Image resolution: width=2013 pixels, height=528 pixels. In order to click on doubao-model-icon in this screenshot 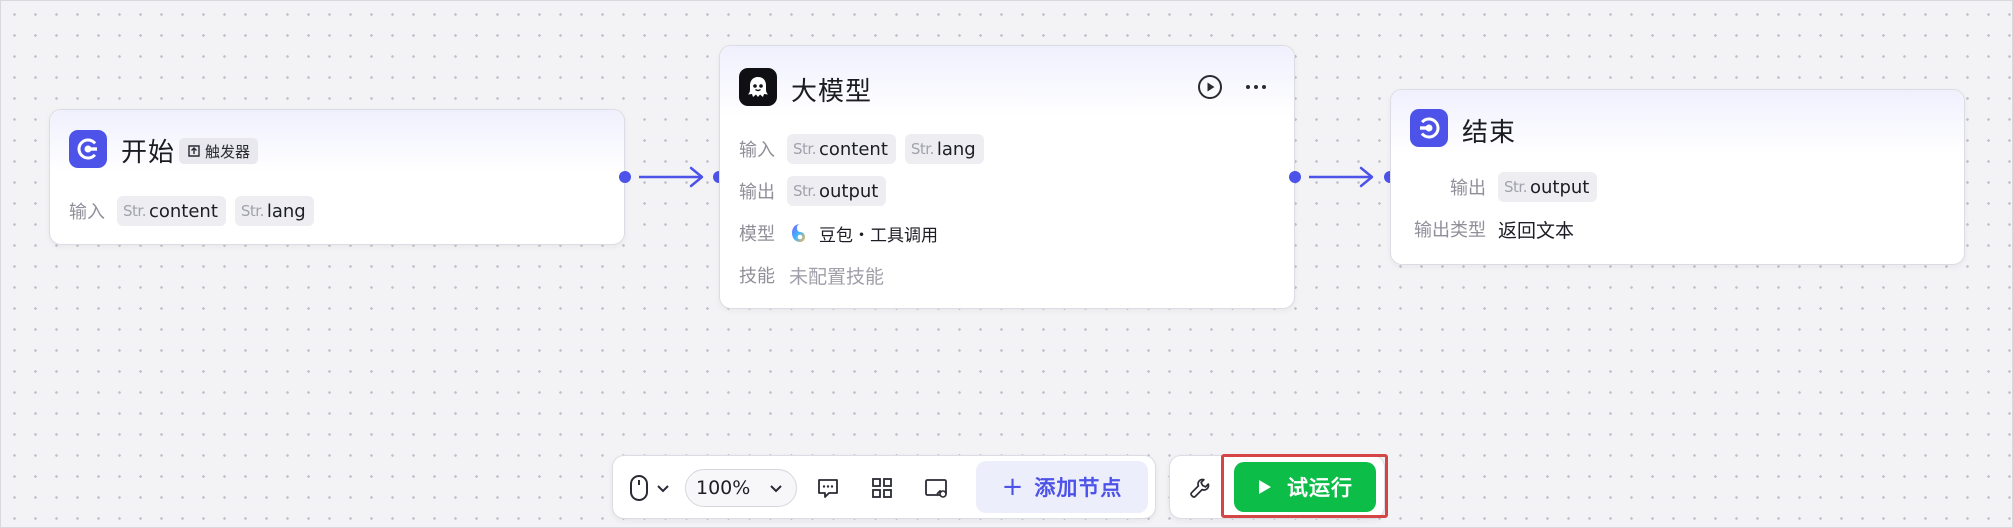, I will do `click(798, 233)`.